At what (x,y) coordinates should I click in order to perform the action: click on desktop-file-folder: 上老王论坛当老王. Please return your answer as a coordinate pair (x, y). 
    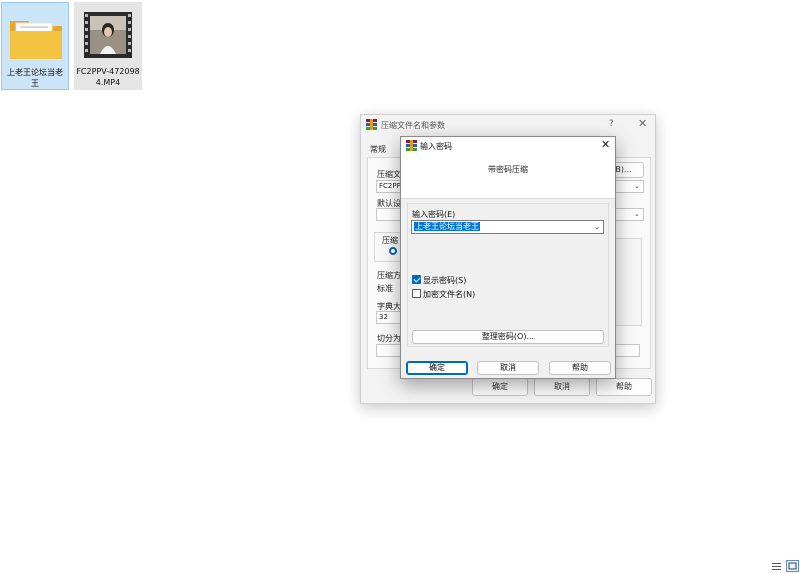
    Looking at the image, I should click on (35, 46).